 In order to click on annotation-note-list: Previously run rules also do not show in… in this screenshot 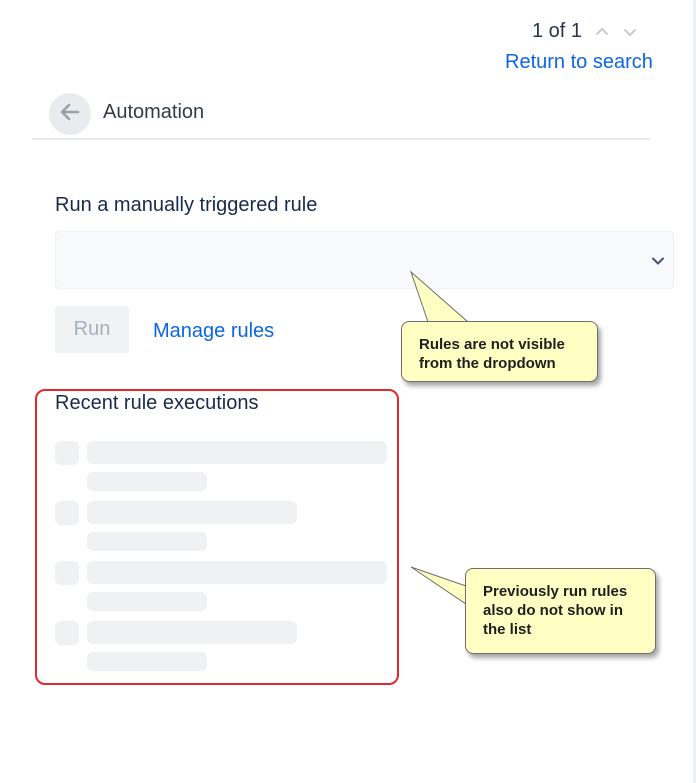, I will do `click(560, 611)`.